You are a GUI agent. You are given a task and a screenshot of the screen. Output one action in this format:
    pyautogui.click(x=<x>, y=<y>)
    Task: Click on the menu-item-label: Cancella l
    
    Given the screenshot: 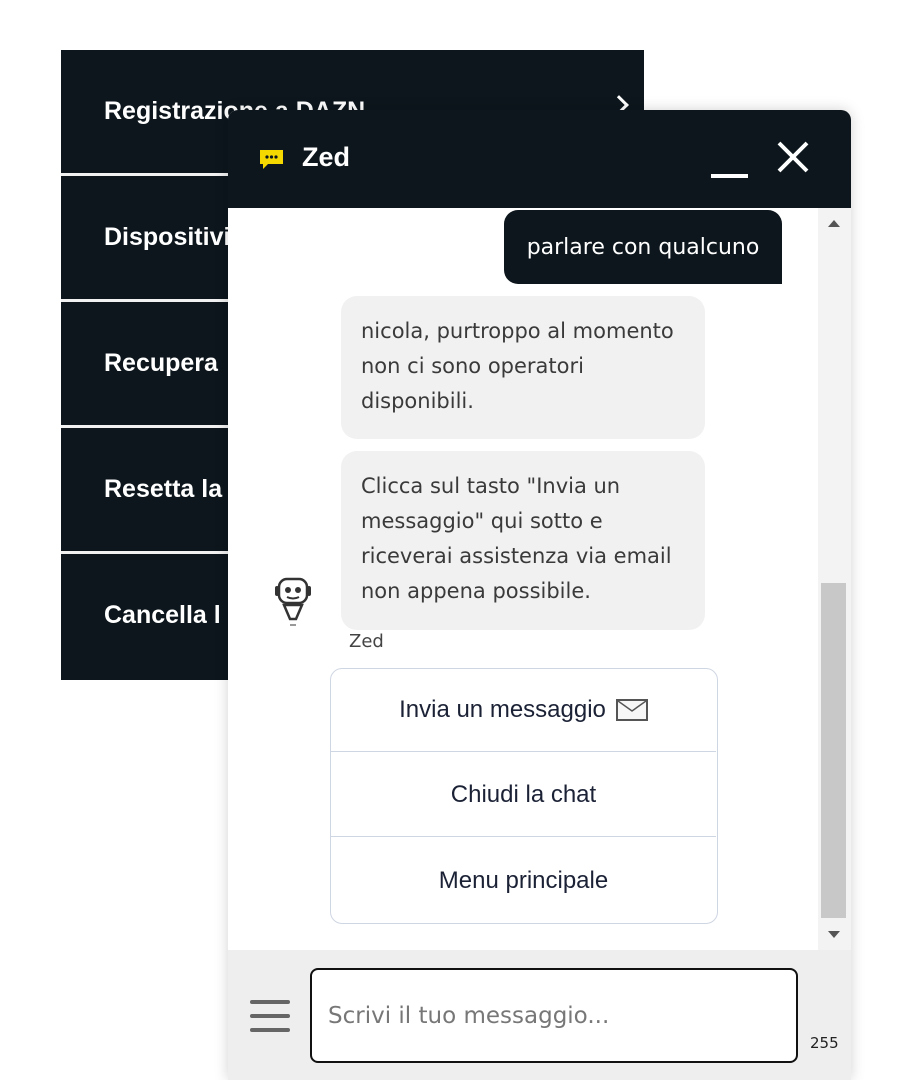 What is the action you would take?
    pyautogui.click(x=162, y=615)
    